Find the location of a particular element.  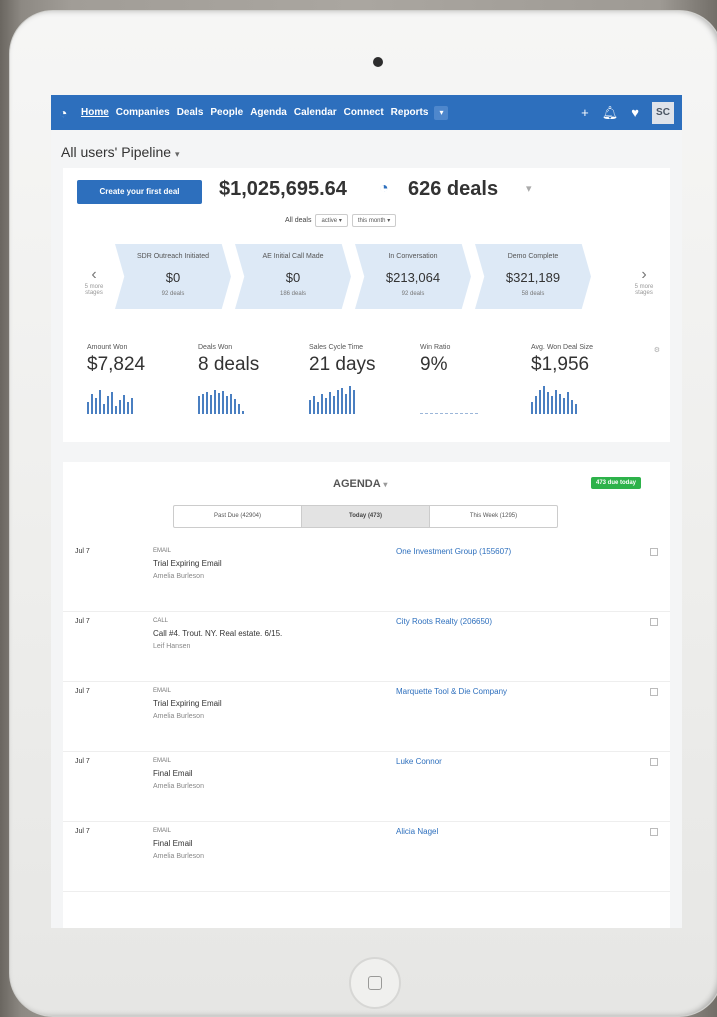

row-title: Call #4. Trout. NY. Real estate. 6/15. is located at coordinates (218, 633).